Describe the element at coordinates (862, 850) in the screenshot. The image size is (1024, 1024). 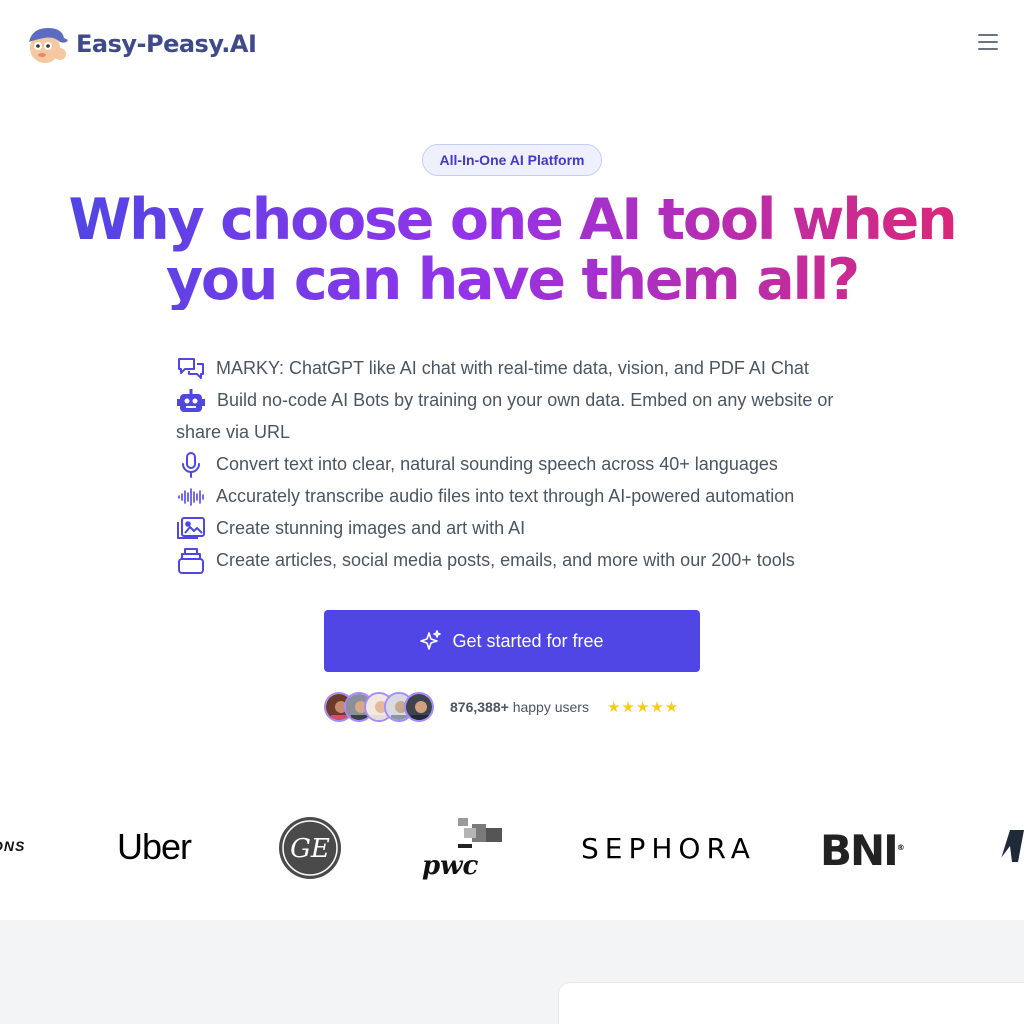
I see `bni-logo: BNI®` at that location.